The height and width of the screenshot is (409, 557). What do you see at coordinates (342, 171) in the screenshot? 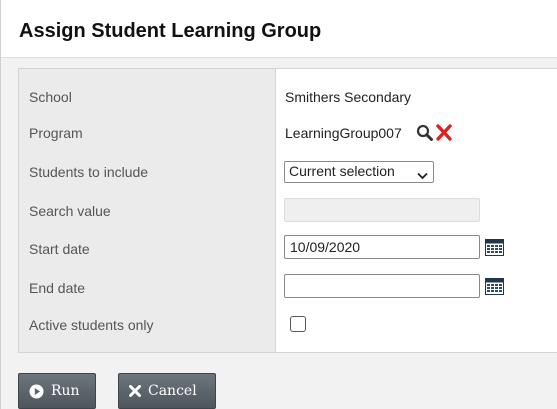
I see `students-to-include-selected: Current selection` at bounding box center [342, 171].